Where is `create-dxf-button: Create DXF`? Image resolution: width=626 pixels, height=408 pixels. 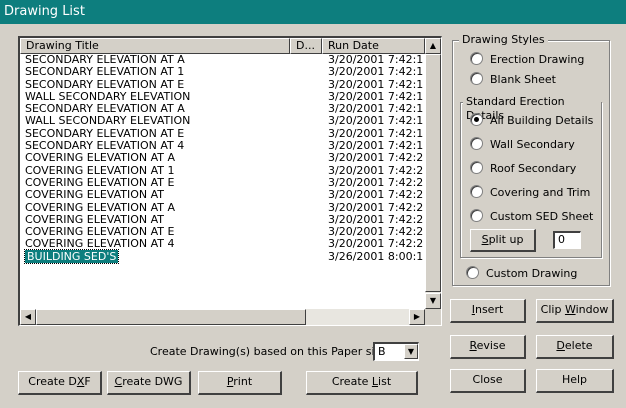
create-dxf-button: Create DXF is located at coordinates (60, 383).